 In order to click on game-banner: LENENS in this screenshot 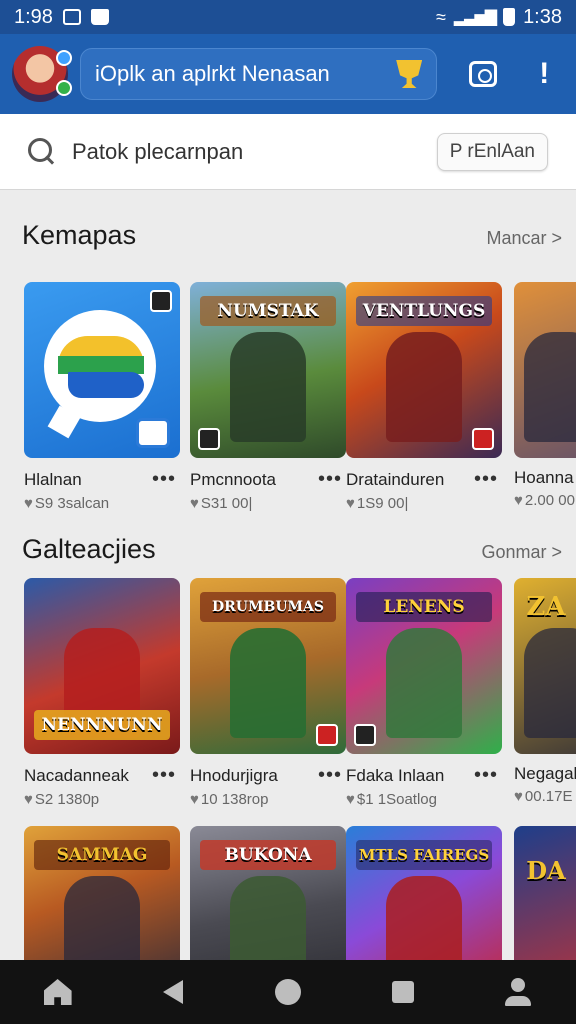, I will do `click(424, 607)`.